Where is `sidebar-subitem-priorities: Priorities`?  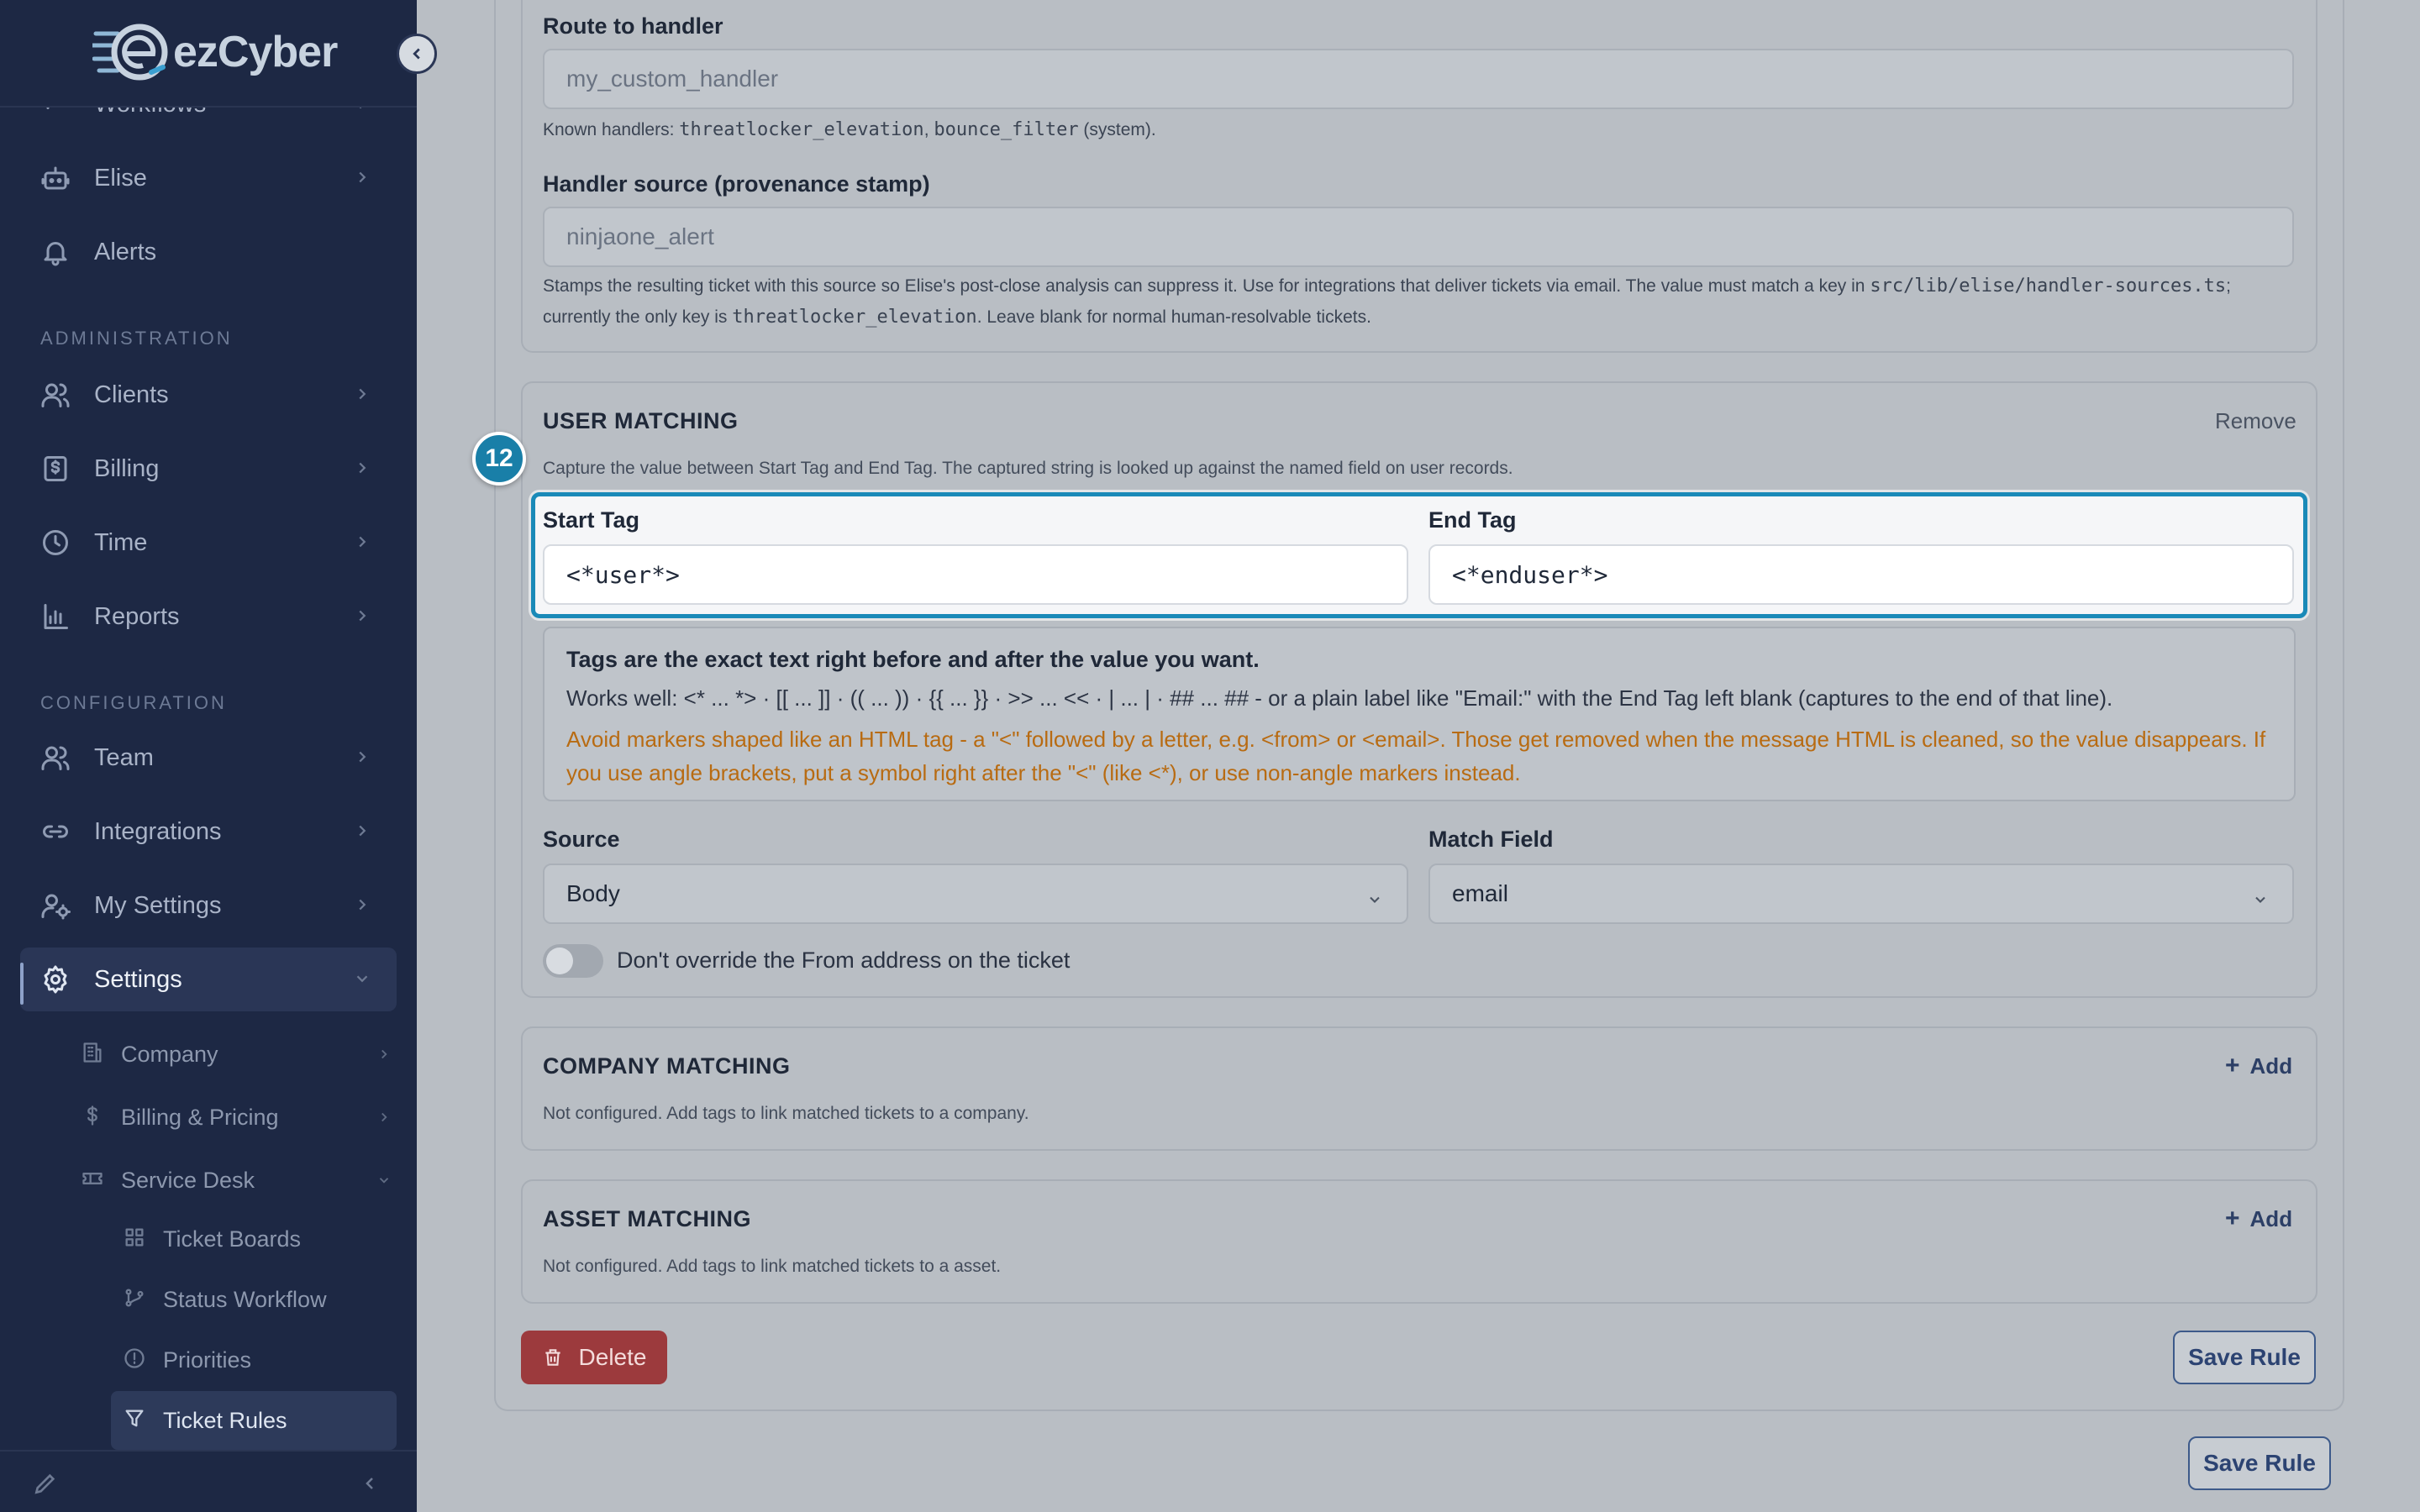 sidebar-subitem-priorities: Priorities is located at coordinates (260, 1360).